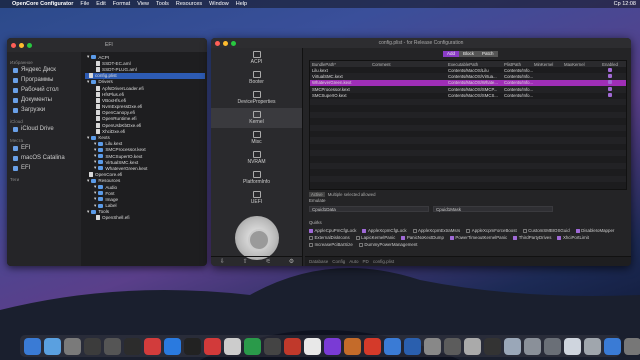 This screenshot has height=360, width=640. Describe the element at coordinates (546, 230) in the screenshot. I see `quirk-item: CustomSMBIOSGuid` at that location.